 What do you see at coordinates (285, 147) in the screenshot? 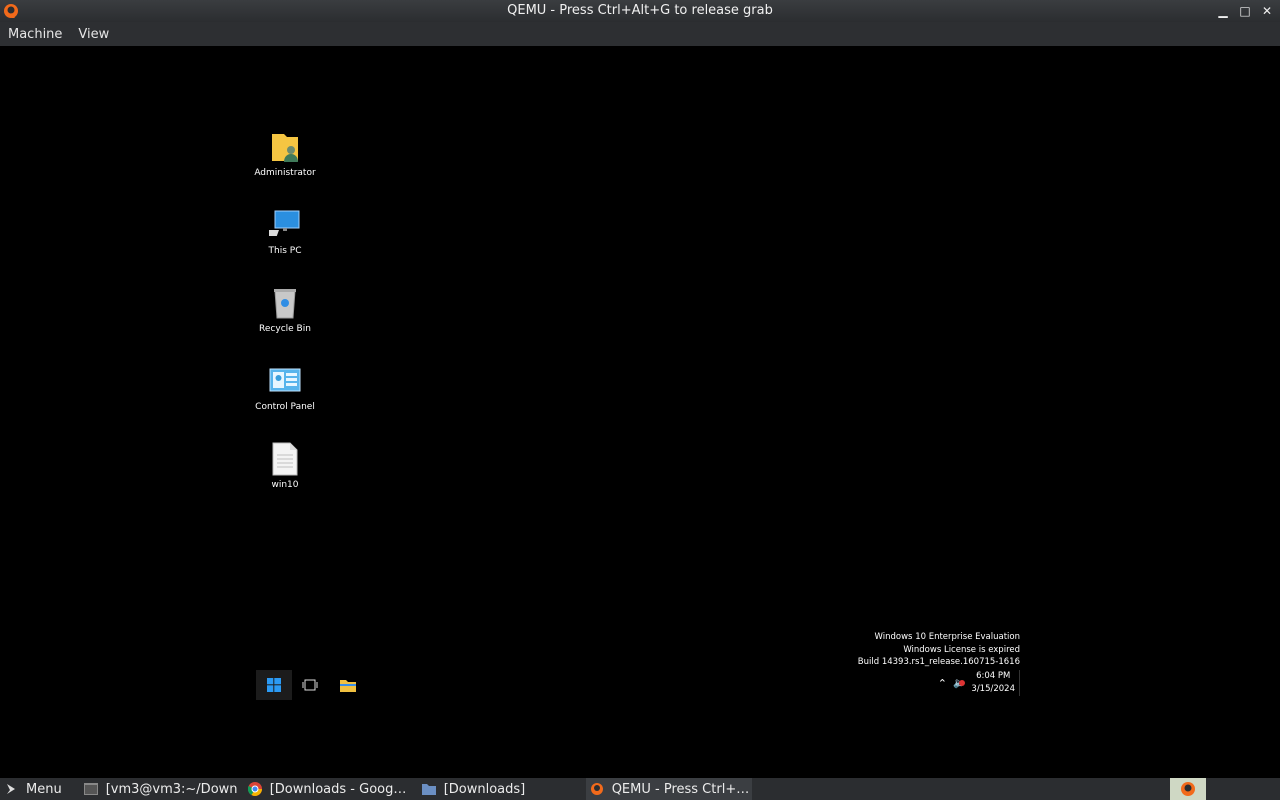
I see `user-folder-icon` at bounding box center [285, 147].